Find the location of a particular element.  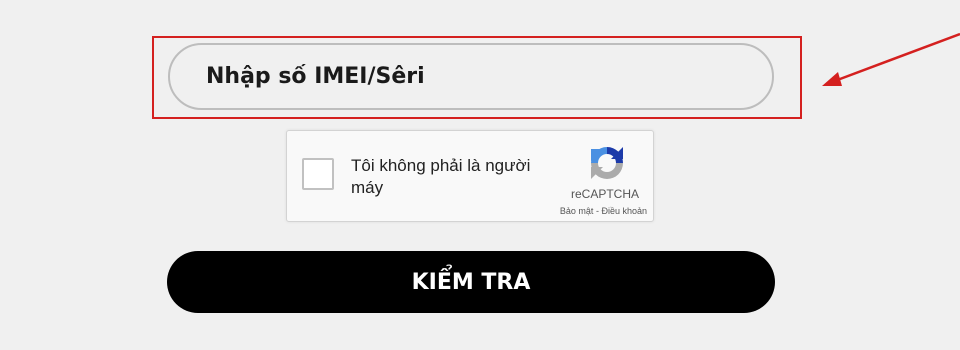

privacy-link: Bảo mật is located at coordinates (577, 211).